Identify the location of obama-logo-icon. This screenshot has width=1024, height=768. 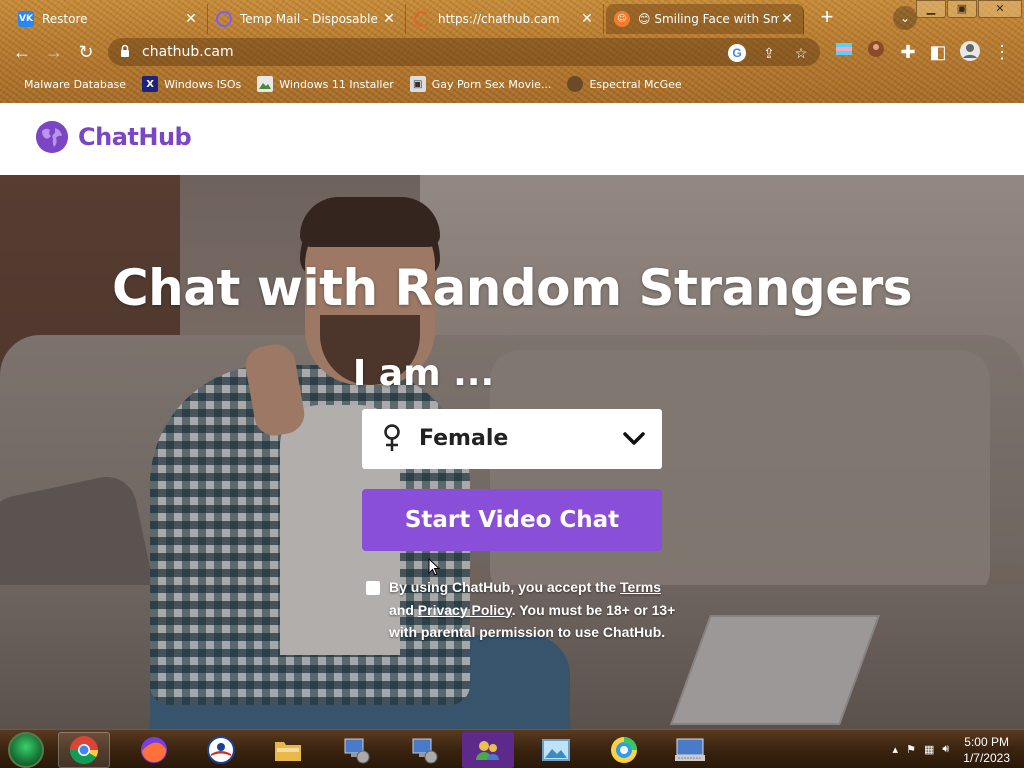
(221, 750).